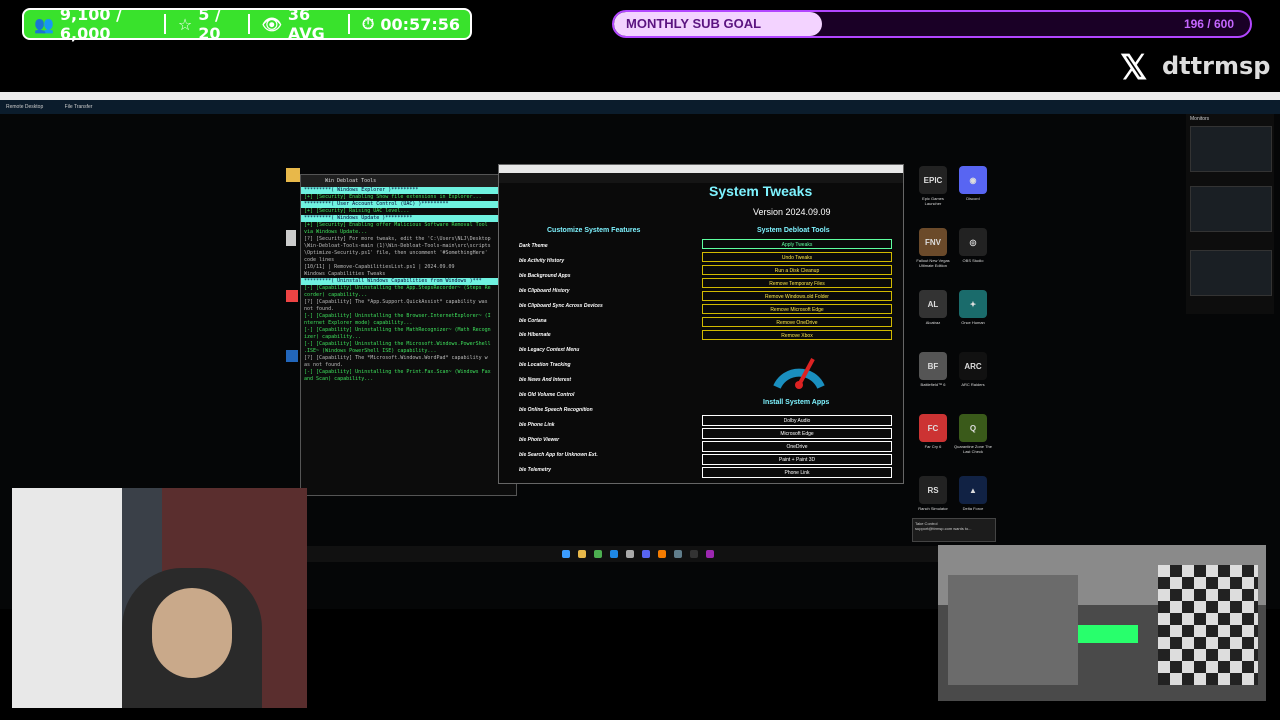 Image resolution: width=1280 pixels, height=720 pixels. Describe the element at coordinates (408, 181) in the screenshot. I see `terminal-tab: Win Debloat Tools` at that location.